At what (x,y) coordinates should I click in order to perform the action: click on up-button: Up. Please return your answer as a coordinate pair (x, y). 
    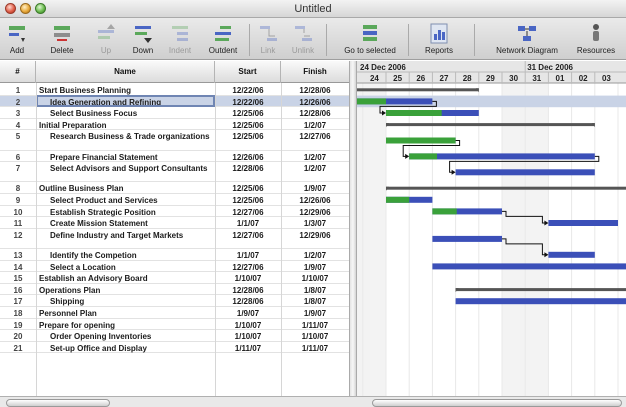
    Looking at the image, I should click on (106, 40).